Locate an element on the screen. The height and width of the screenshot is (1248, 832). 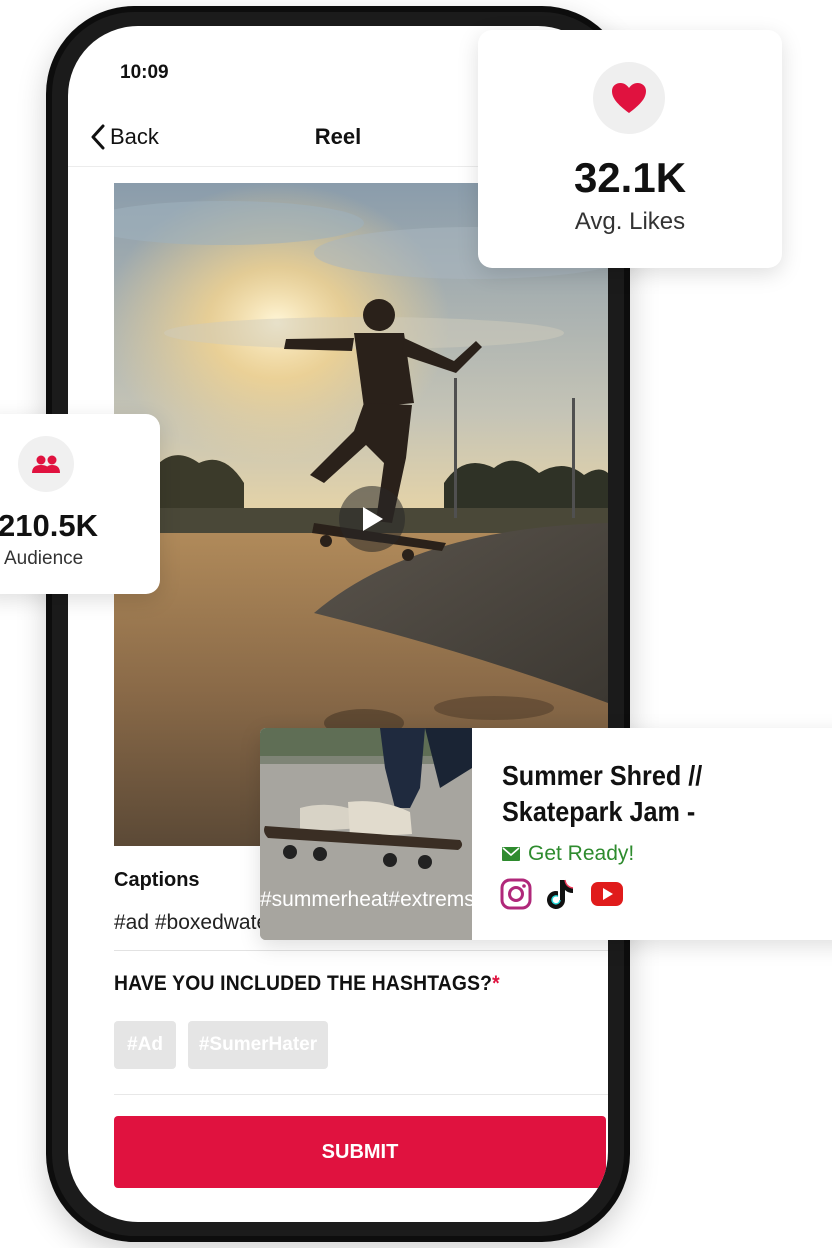
play-button is located at coordinates (372, 519).